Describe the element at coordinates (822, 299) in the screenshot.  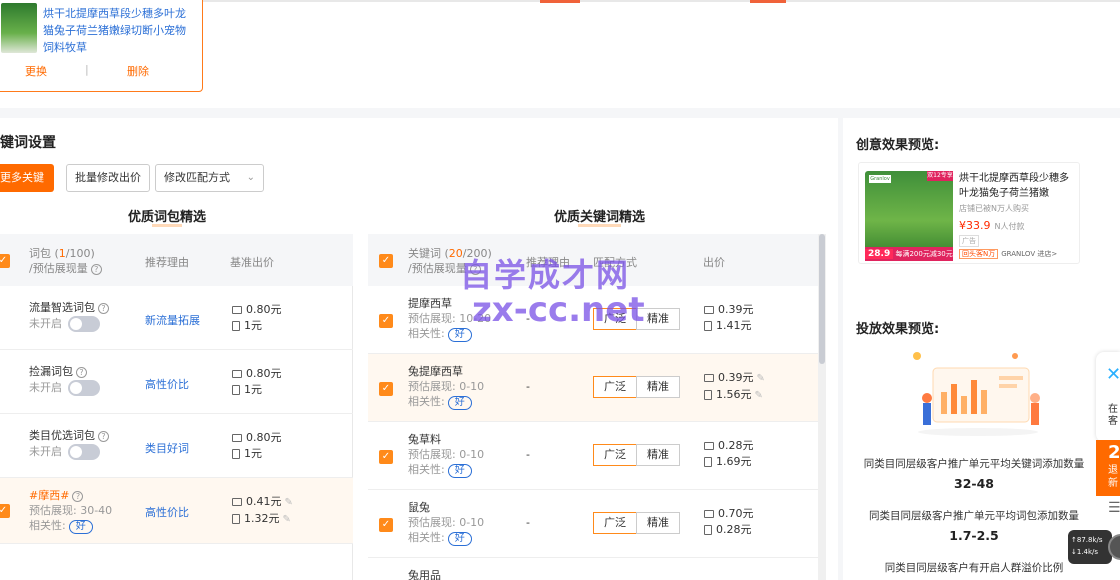
I see `scrollbar-thumb` at that location.